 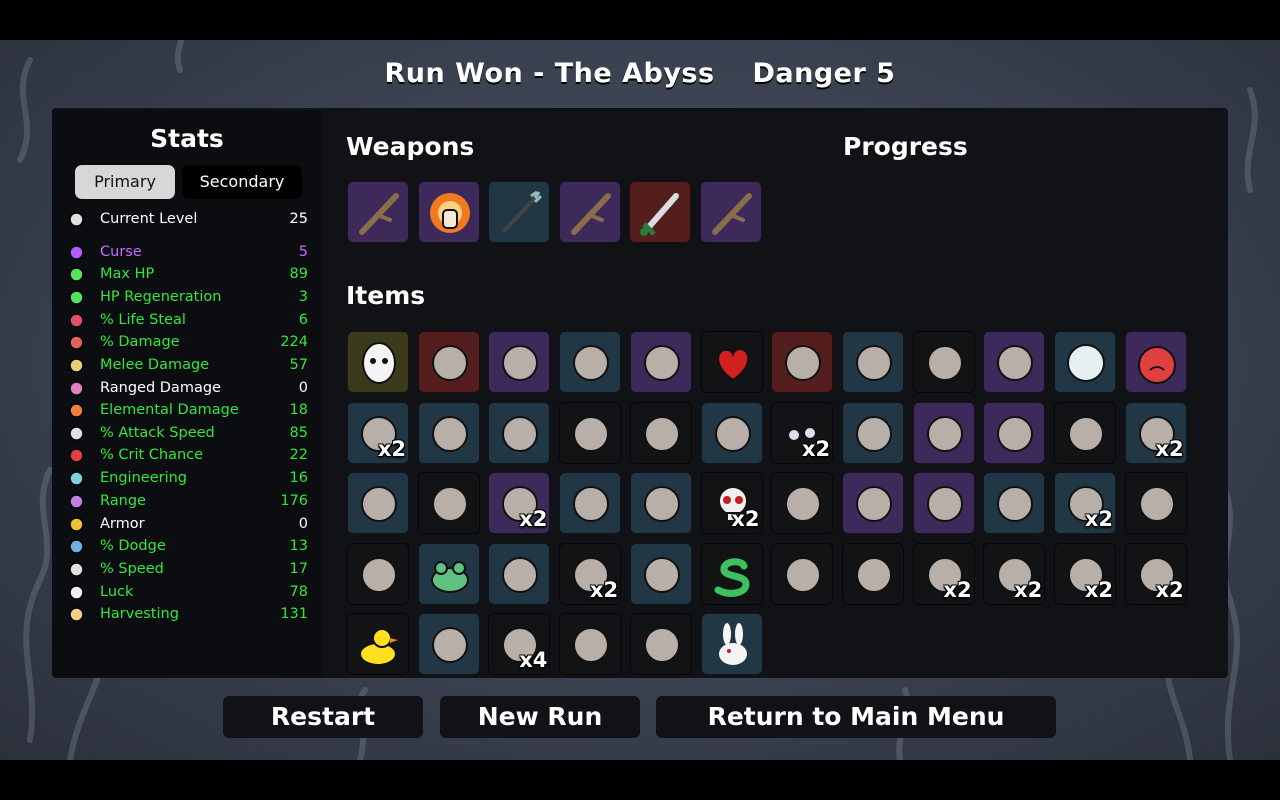 What do you see at coordinates (378, 573) in the screenshot?
I see `fang-slot` at bounding box center [378, 573].